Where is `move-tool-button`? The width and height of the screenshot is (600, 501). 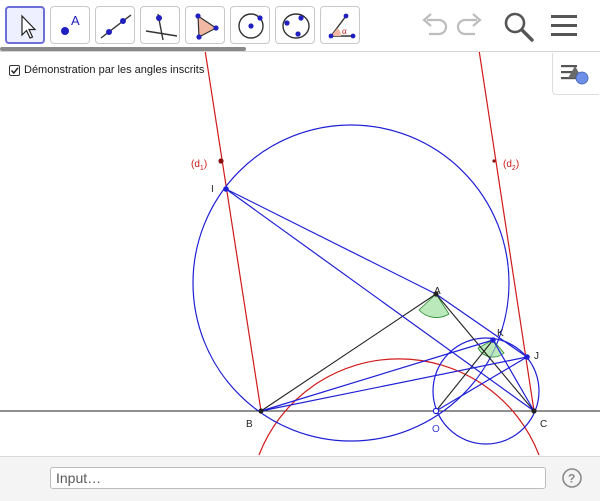 move-tool-button is located at coordinates (25, 25).